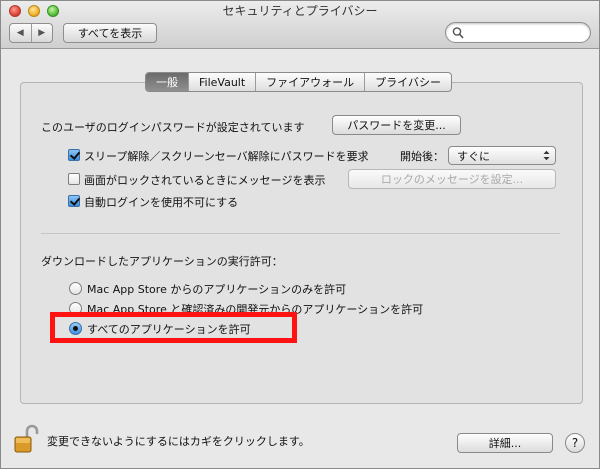 This screenshot has width=600, height=469. Describe the element at coordinates (226, 156) in the screenshot. I see `require-password-label: スリープ解除／スクリーンセーバ解除にパスワードを要求` at that location.